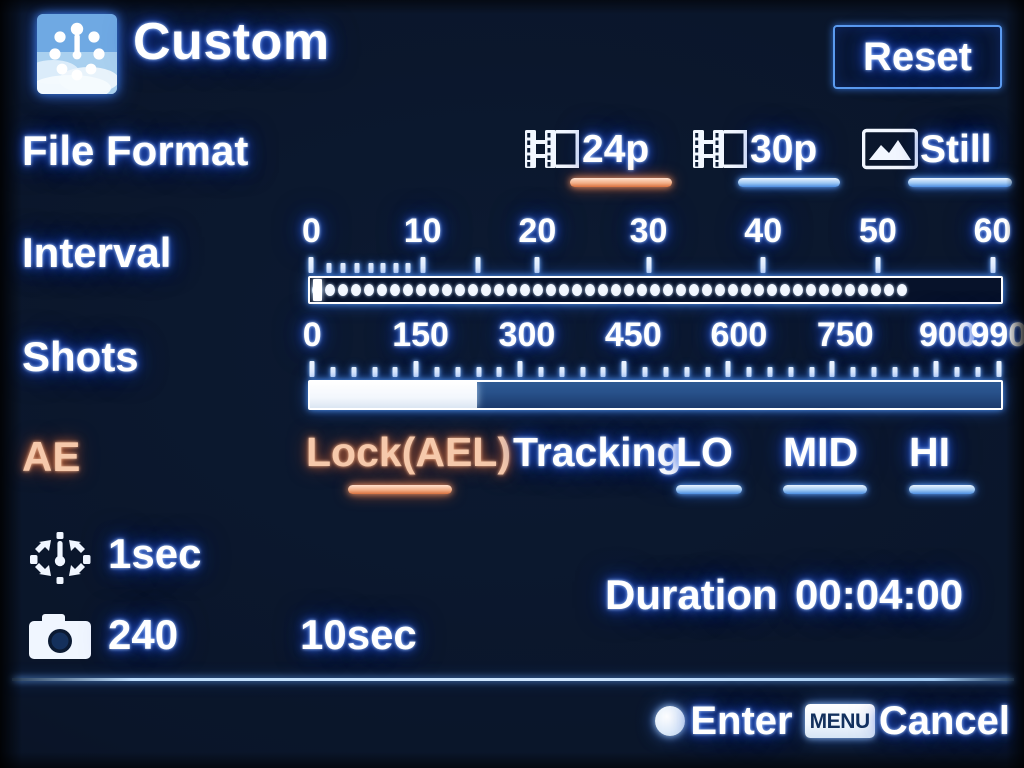  What do you see at coordinates (648, 231) in the screenshot?
I see `axis-tick-label: 30` at bounding box center [648, 231].